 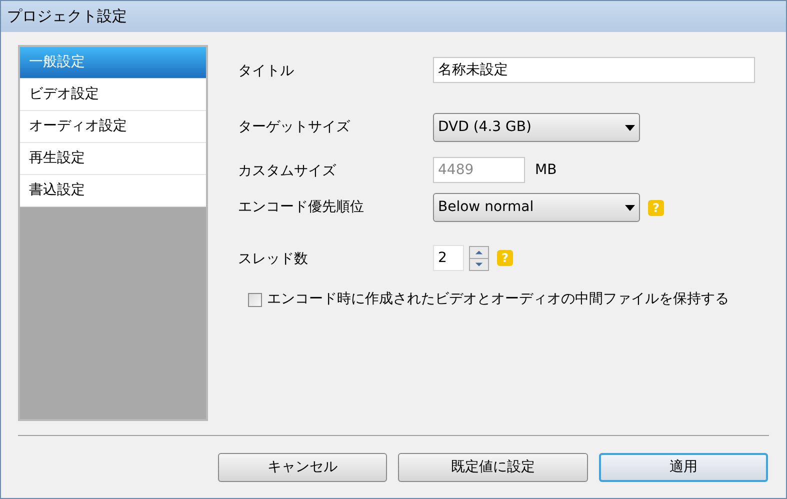 What do you see at coordinates (536, 207) in the screenshot?
I see `dropdown: Below normal` at bounding box center [536, 207].